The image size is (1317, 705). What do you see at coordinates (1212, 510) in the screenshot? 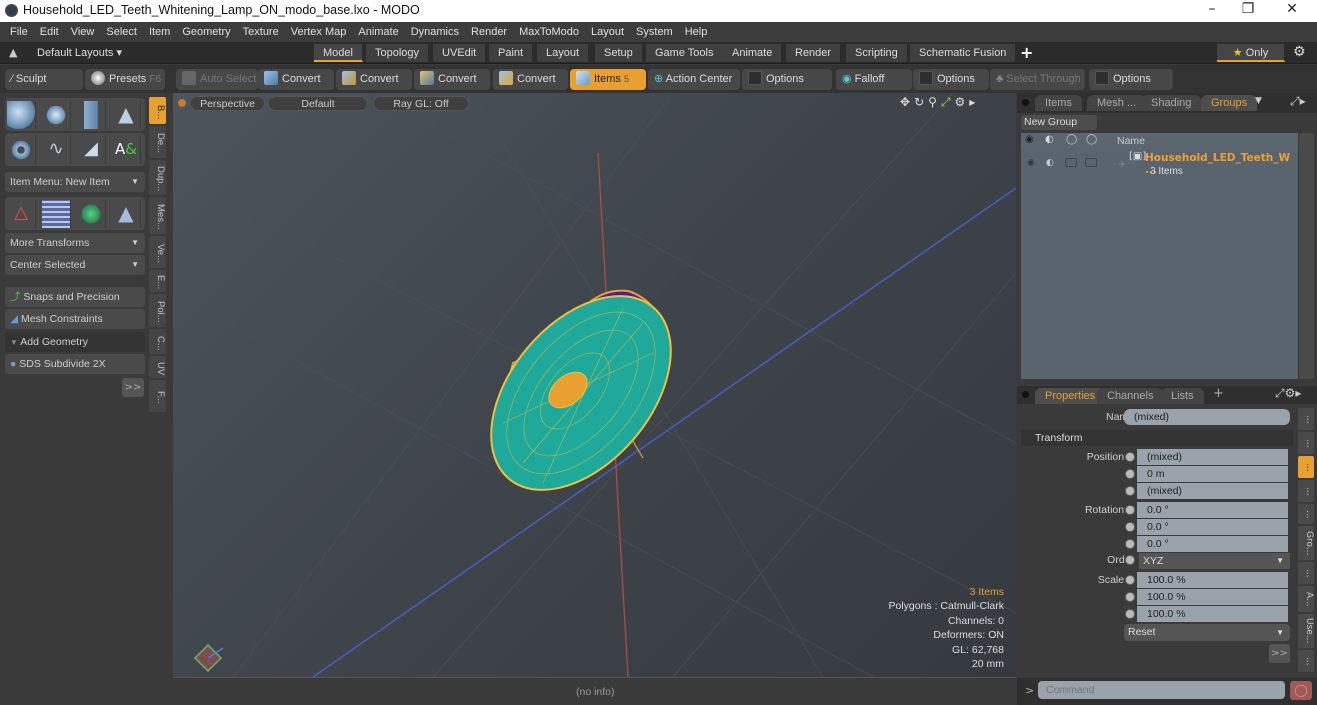
I see `rotation-x-field: 0.0 °` at bounding box center [1212, 510].